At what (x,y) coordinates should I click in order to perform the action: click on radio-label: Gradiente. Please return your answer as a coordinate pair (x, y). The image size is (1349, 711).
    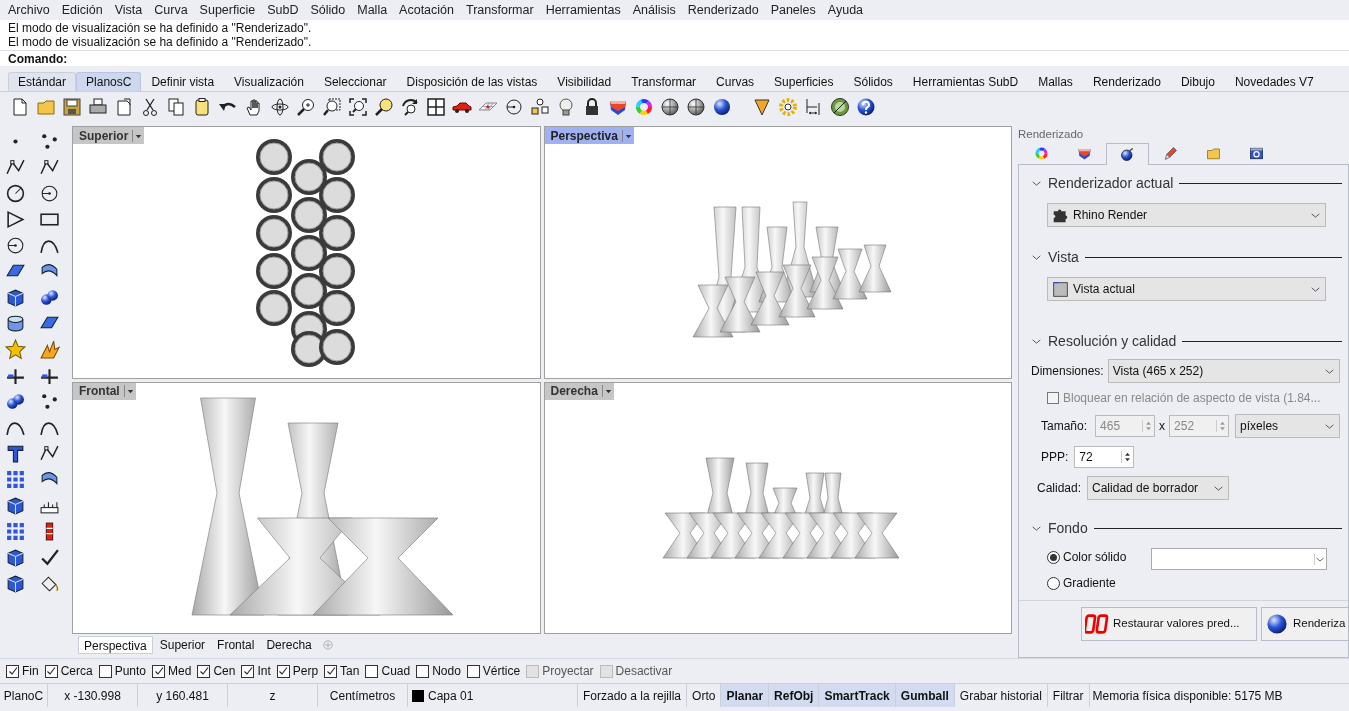
    Looking at the image, I should click on (1089, 583).